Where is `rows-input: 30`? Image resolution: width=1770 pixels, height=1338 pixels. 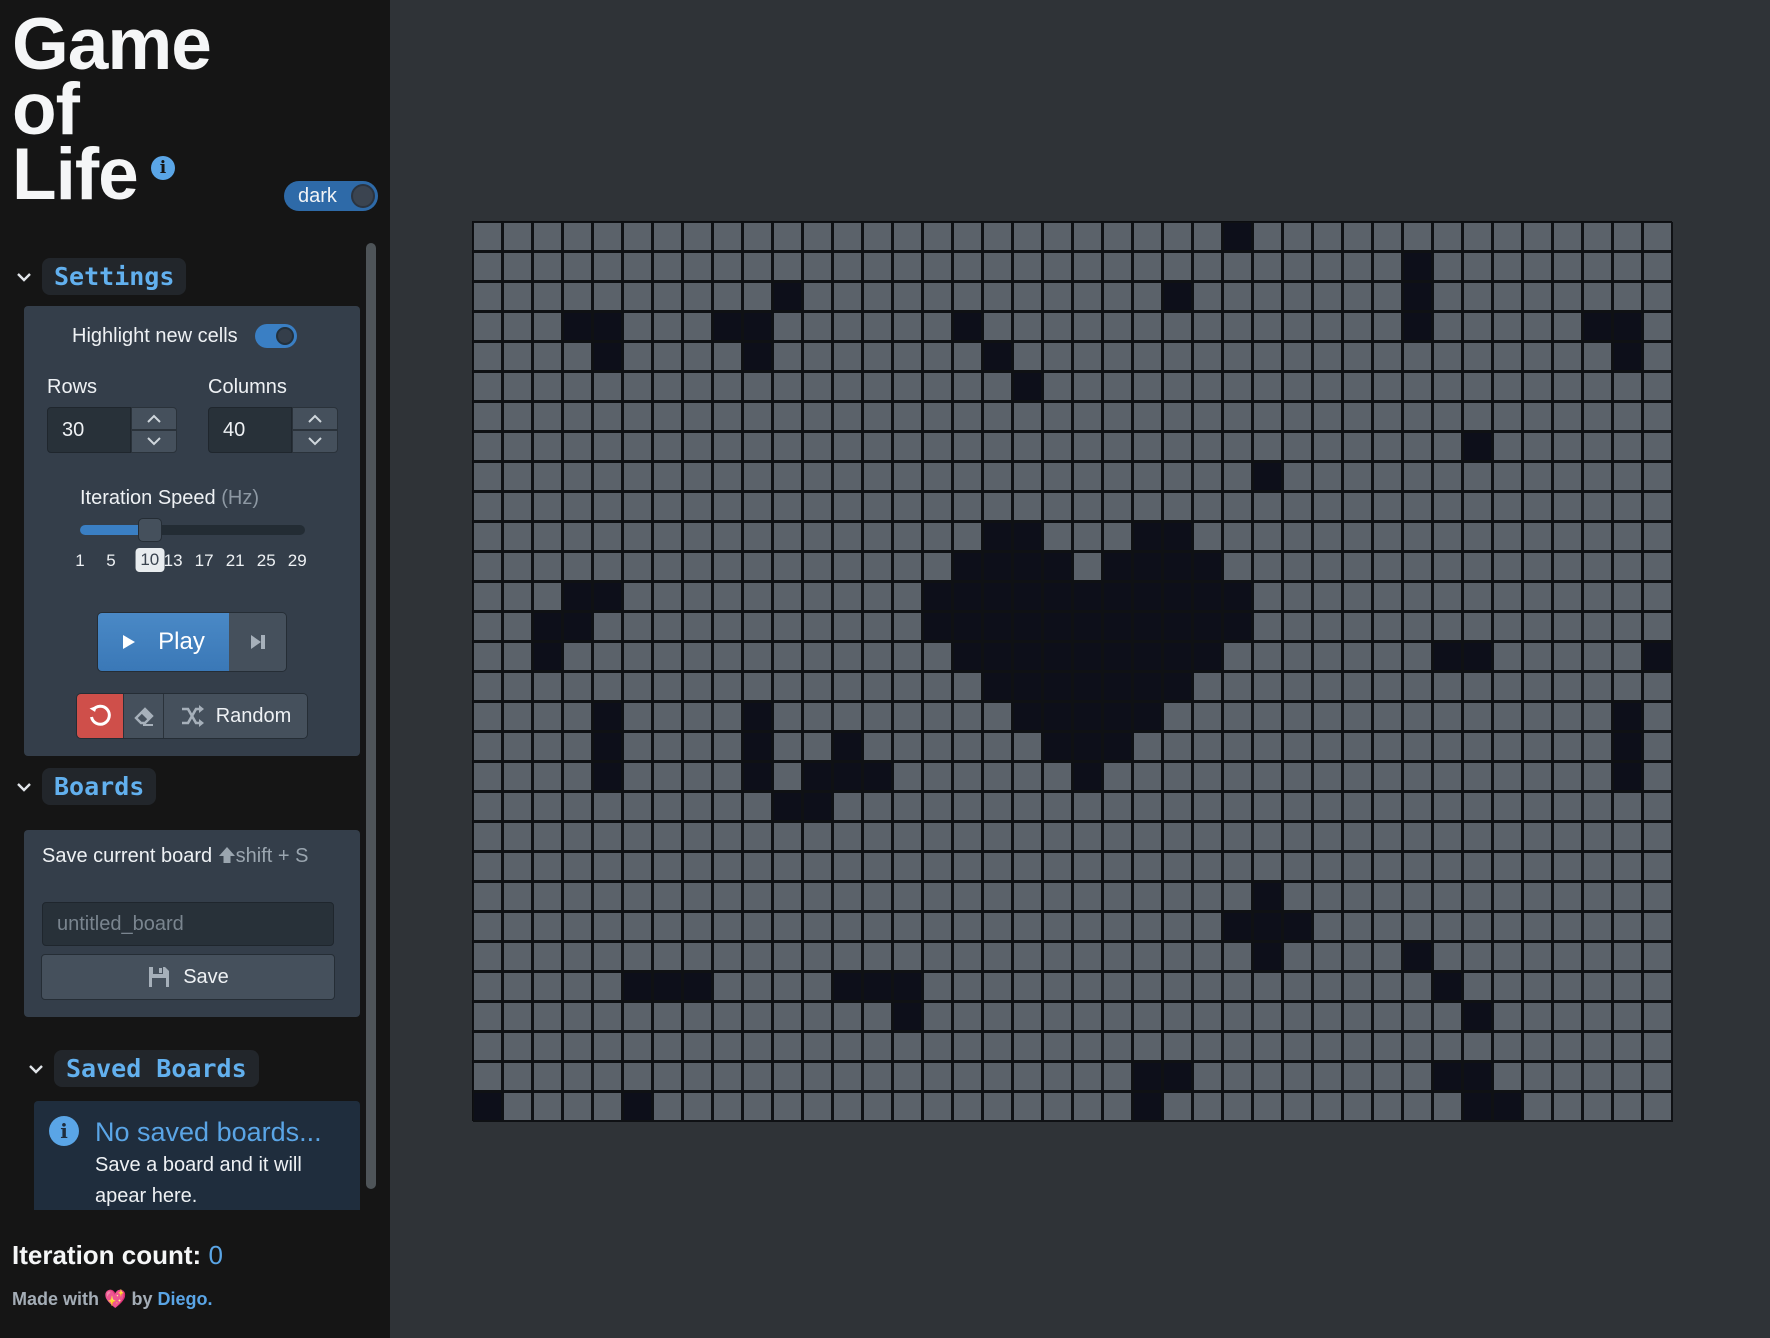
rows-input: 30 is located at coordinates (112, 430).